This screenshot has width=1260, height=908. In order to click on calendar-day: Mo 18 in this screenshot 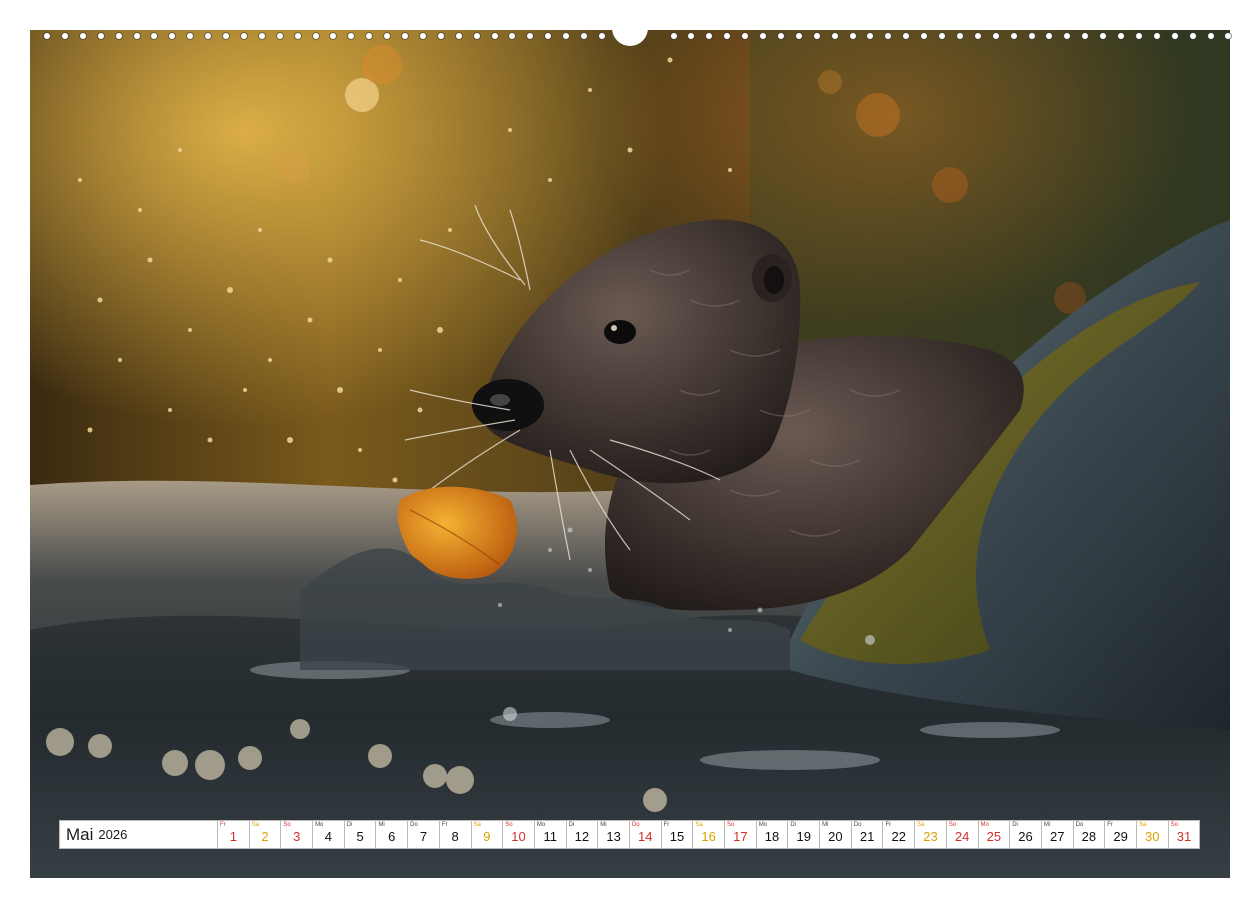, I will do `click(772, 834)`.